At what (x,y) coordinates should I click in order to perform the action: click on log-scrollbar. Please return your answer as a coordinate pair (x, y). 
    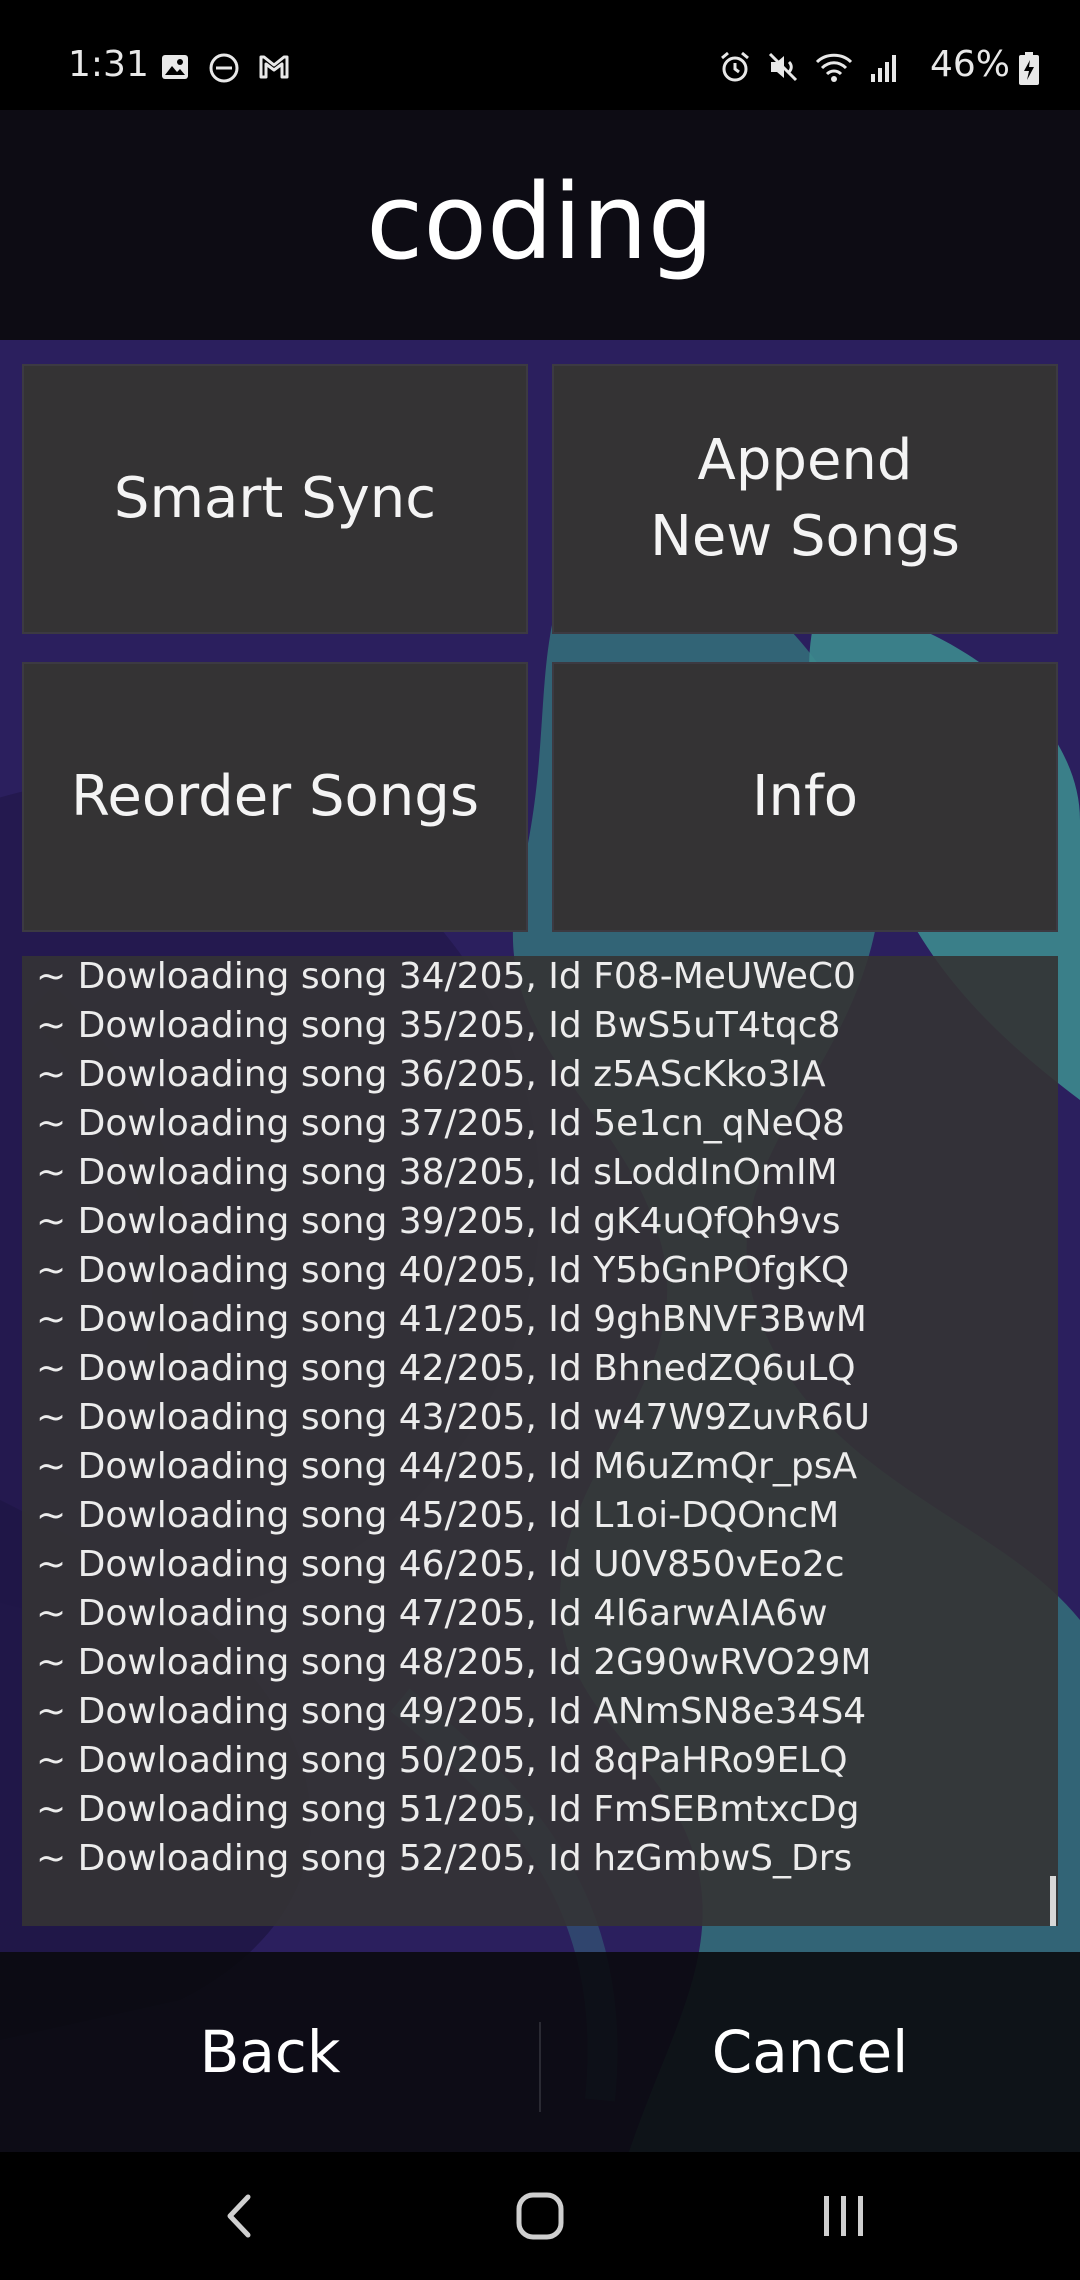
    Looking at the image, I should click on (1053, 1901).